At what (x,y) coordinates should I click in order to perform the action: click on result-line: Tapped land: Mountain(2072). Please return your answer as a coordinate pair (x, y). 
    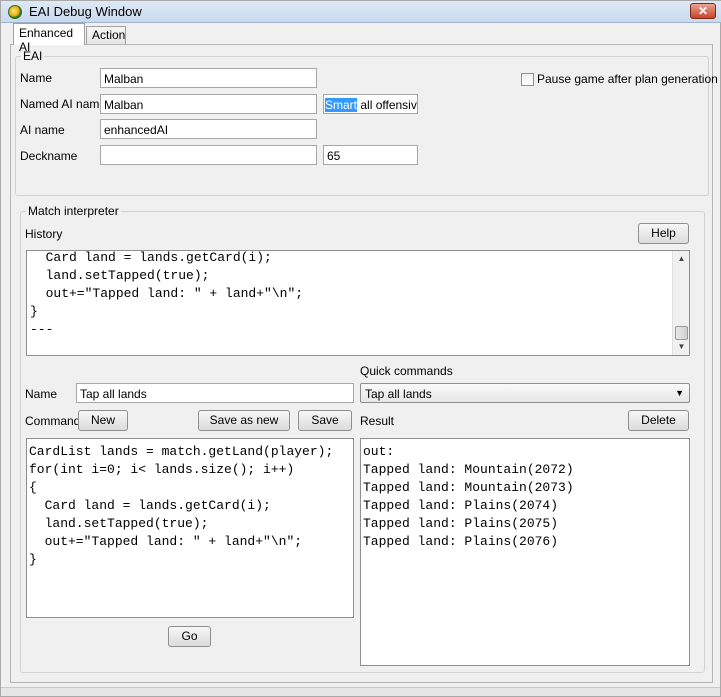
    Looking at the image, I should click on (468, 469).